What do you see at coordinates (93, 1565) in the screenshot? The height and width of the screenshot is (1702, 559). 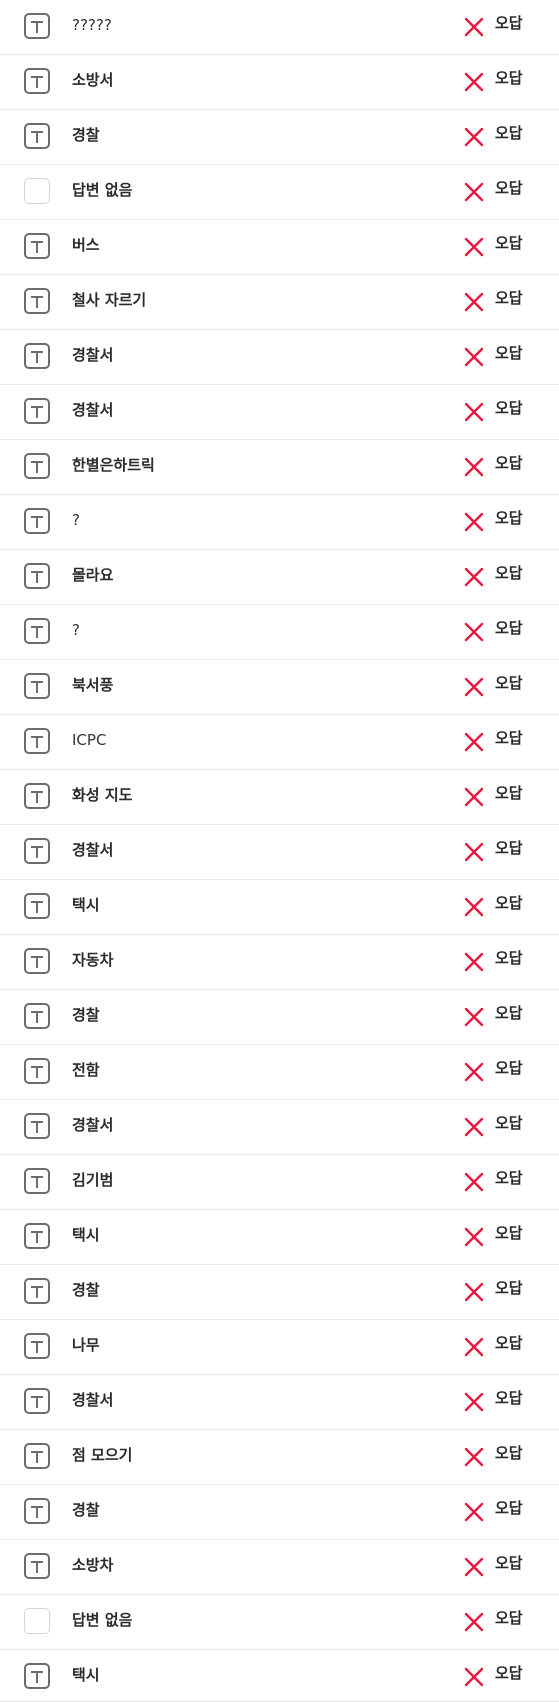 I see `answer-text: 소방차` at bounding box center [93, 1565].